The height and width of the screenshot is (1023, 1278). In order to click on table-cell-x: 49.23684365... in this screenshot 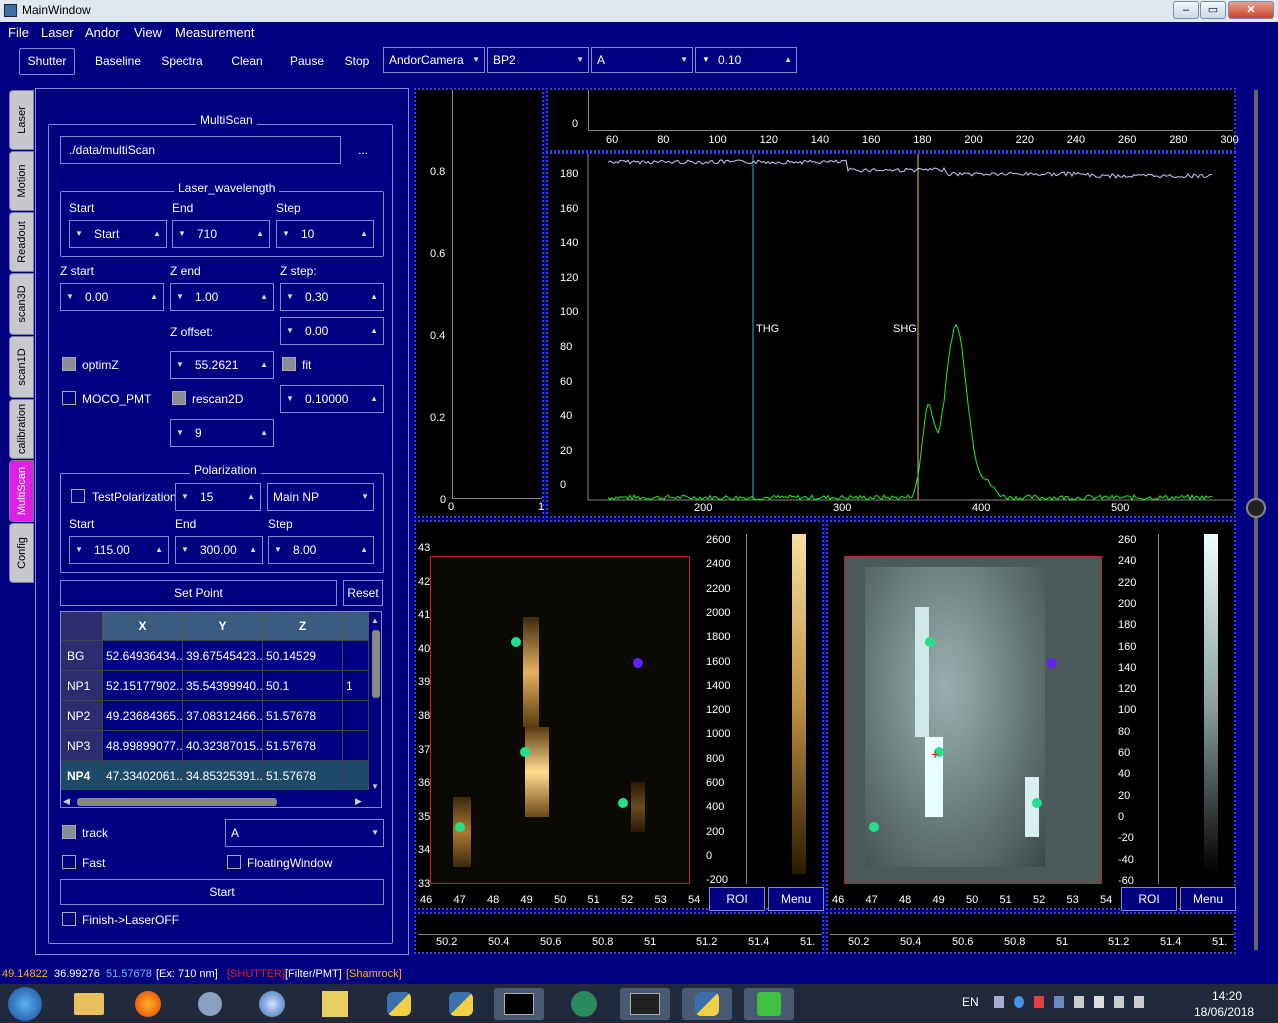, I will do `click(143, 715)`.